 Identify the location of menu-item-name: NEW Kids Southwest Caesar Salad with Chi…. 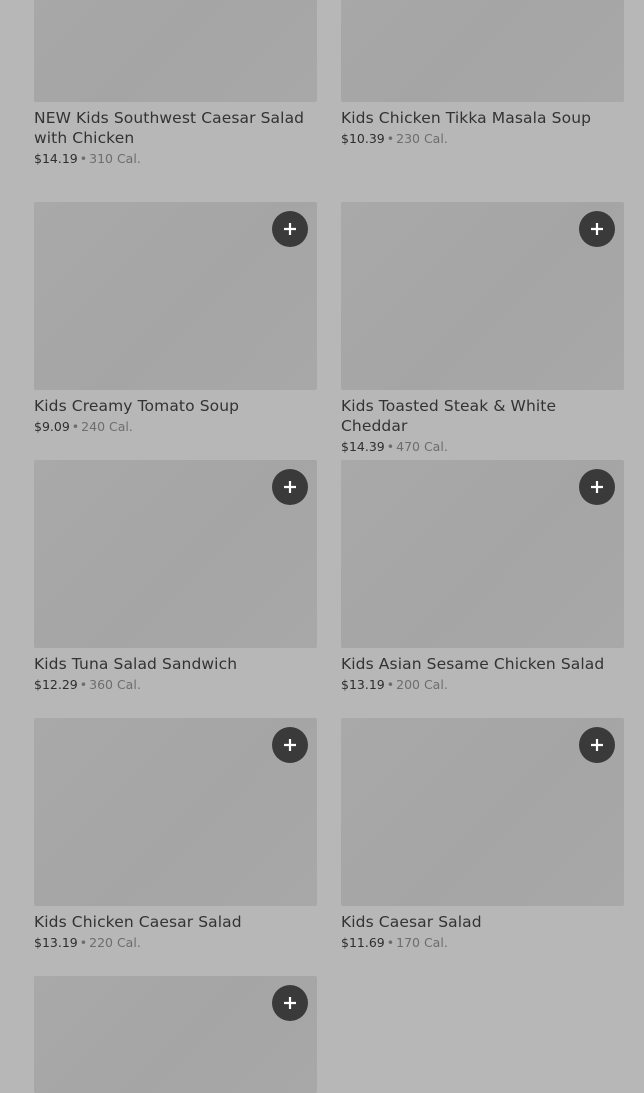
(169, 128).